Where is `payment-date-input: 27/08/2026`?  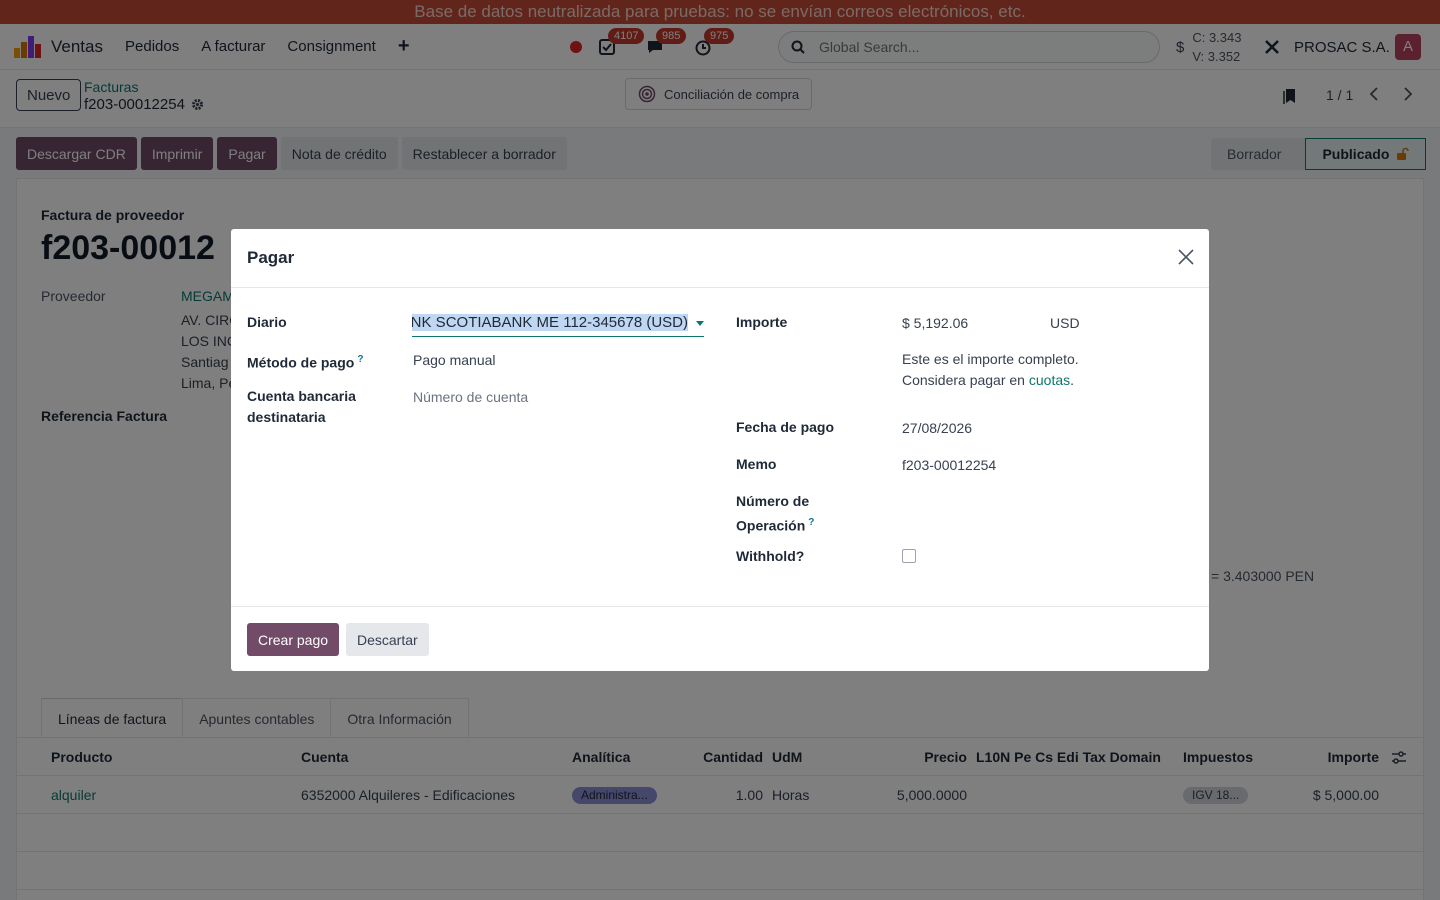 payment-date-input: 27/08/2026 is located at coordinates (937, 428).